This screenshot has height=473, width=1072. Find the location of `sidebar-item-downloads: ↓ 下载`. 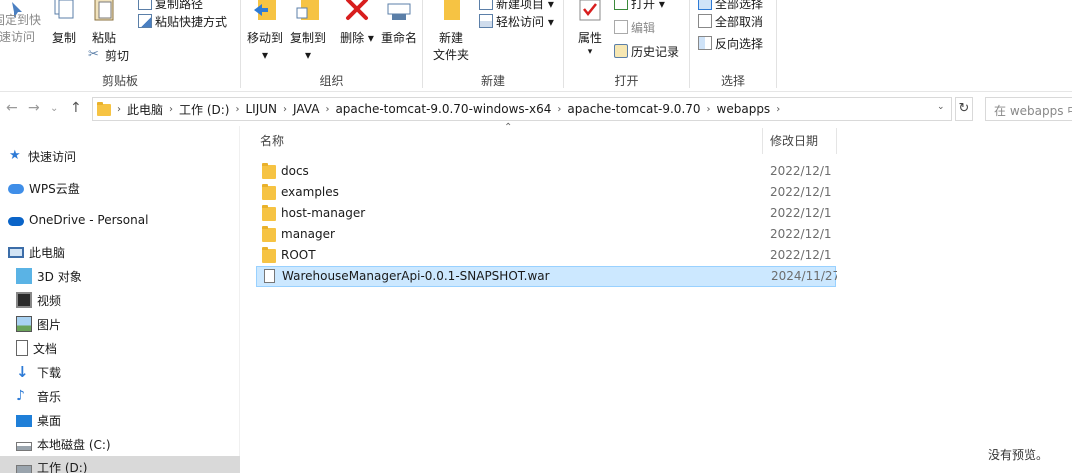

sidebar-item-downloads: ↓ 下载 is located at coordinates (120, 372).